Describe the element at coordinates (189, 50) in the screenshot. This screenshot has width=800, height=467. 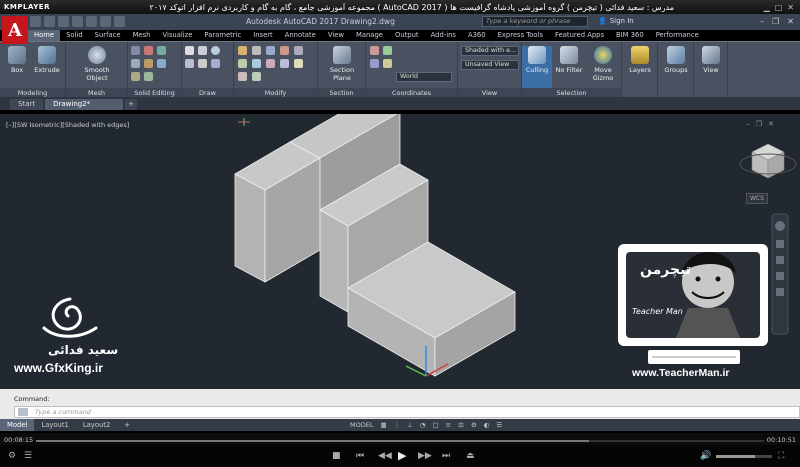
I see `line-icon` at that location.